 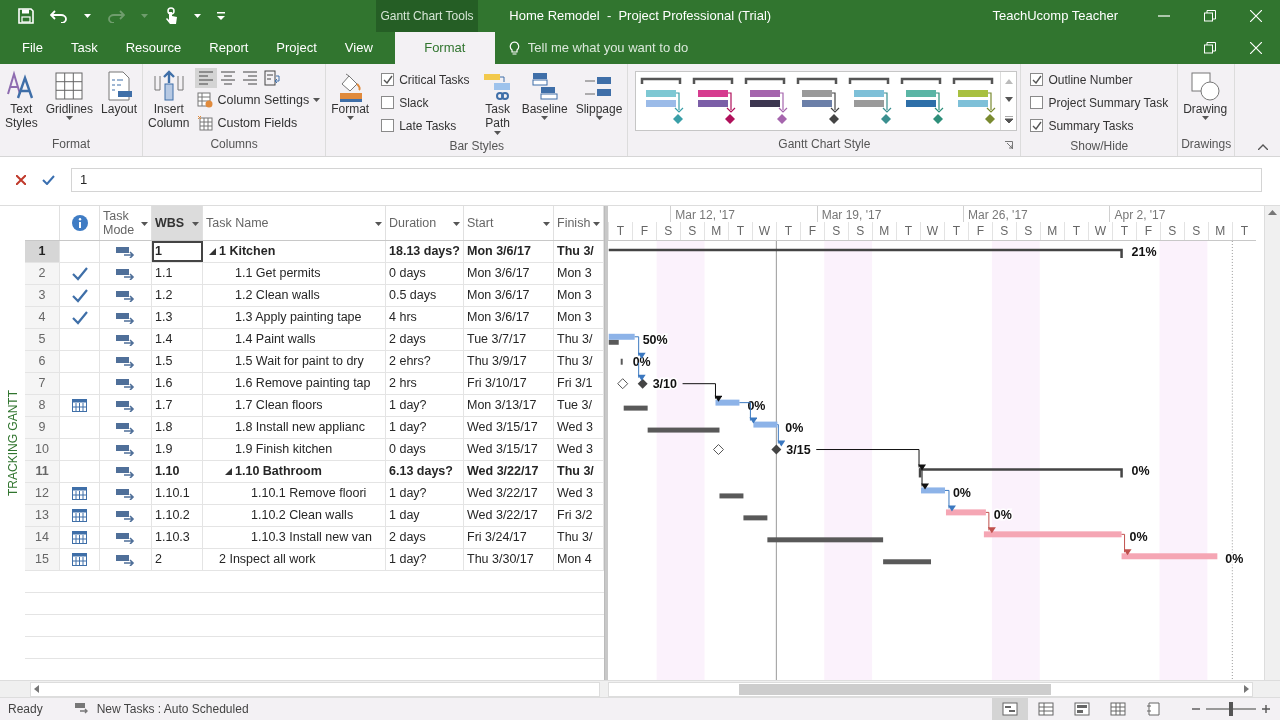 I want to click on ribbon-tab: Project, so click(x=296, y=48).